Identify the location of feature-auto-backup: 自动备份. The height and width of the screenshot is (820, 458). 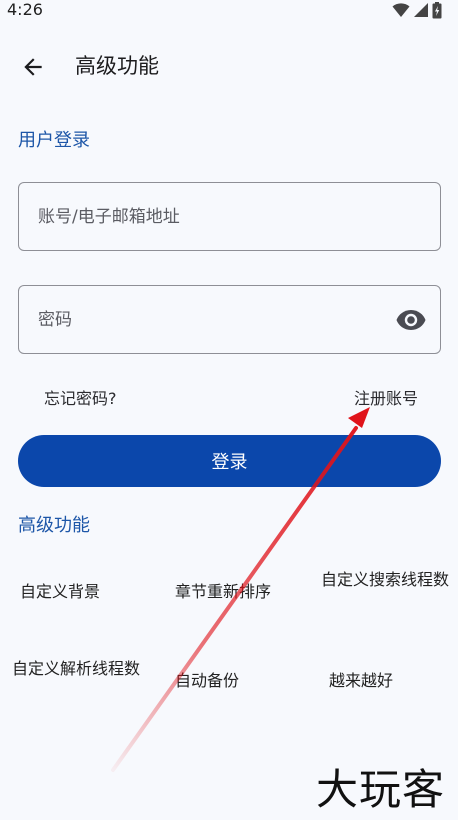
(207, 680).